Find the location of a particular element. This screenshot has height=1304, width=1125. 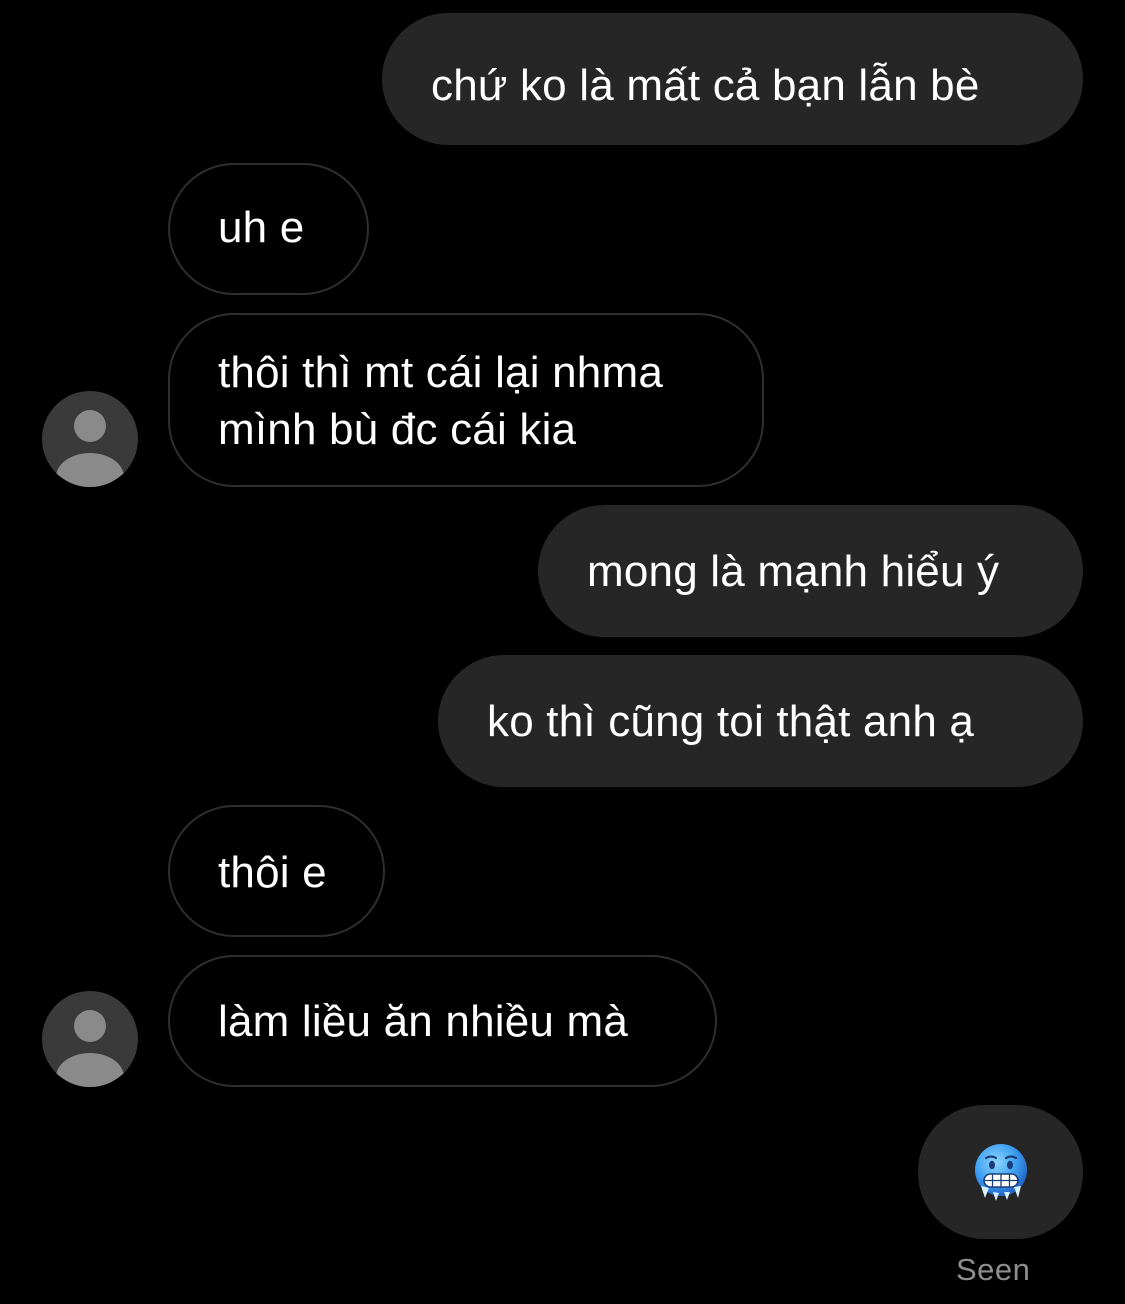

outgoing-emoji-bubble is located at coordinates (1000, 1172).